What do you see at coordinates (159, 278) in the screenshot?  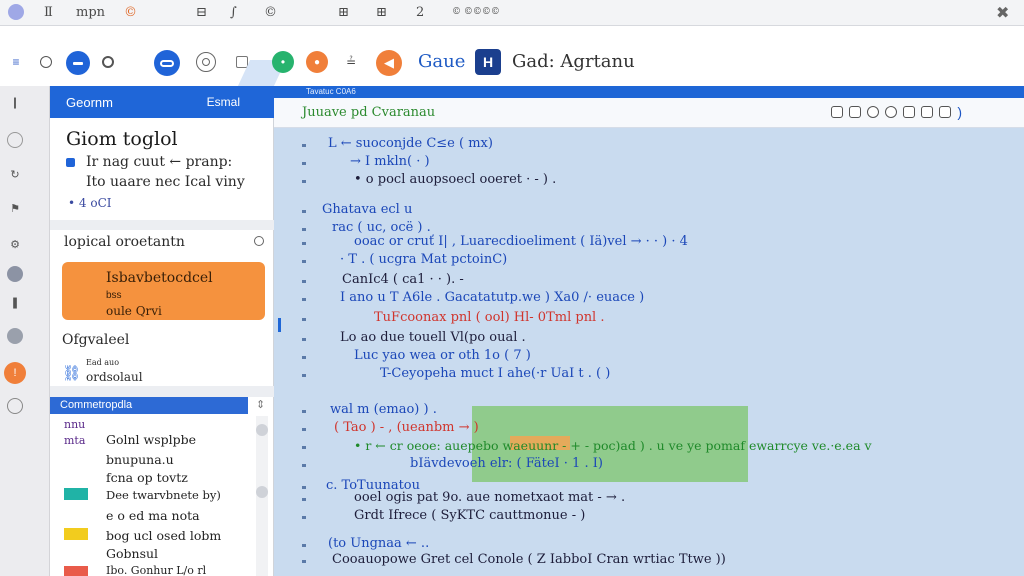 I see `card-title: Isbavbetocdcel` at bounding box center [159, 278].